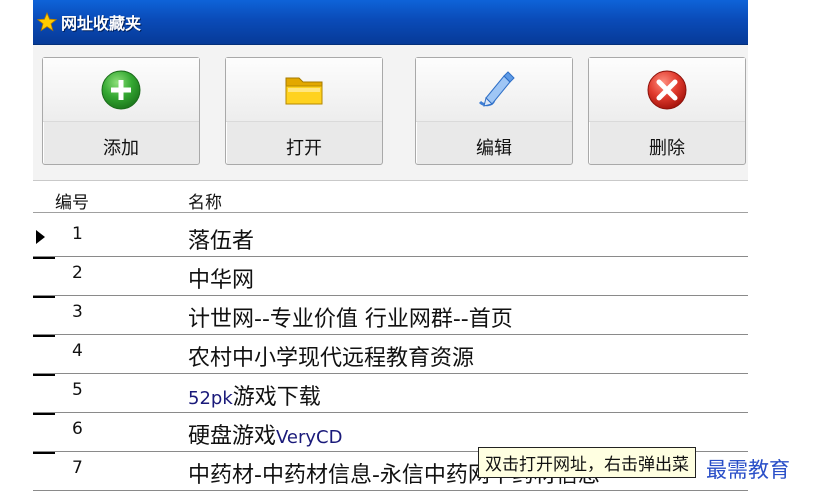 This screenshot has height=500, width=828. Describe the element at coordinates (390, 393) in the screenshot. I see `table-row: 5 52pk游戏下载` at that location.